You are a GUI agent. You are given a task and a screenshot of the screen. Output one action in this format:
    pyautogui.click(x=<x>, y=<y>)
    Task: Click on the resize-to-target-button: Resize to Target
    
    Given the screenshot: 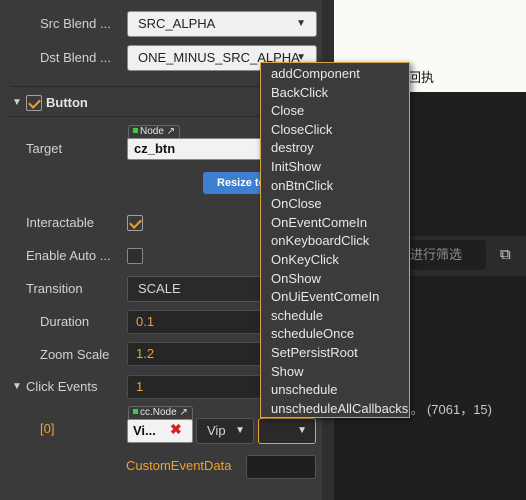 What is the action you would take?
    pyautogui.click(x=235, y=183)
    